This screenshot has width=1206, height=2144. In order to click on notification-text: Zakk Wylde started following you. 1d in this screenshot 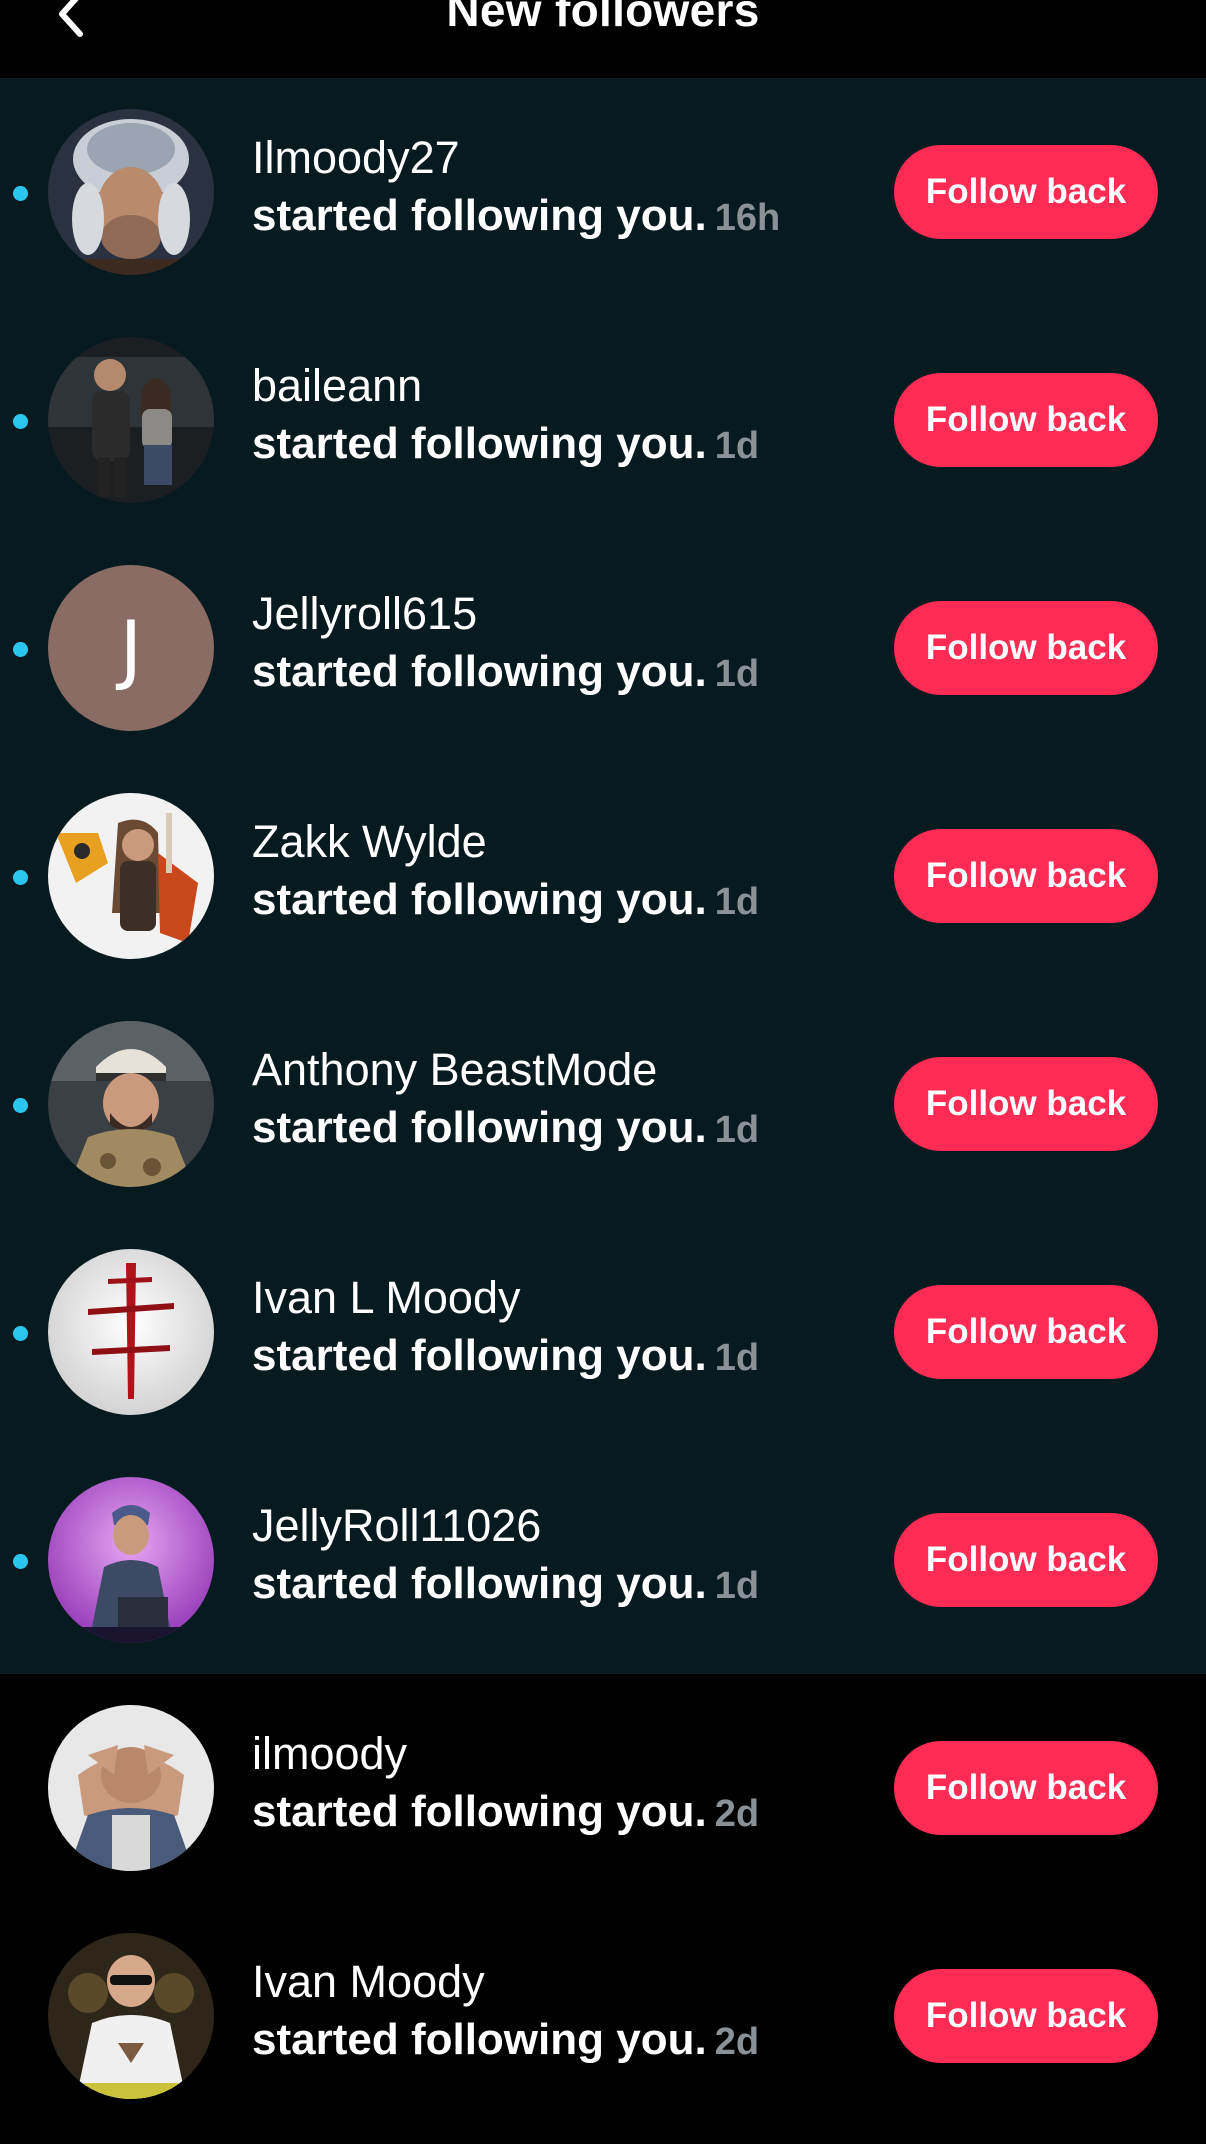, I will do `click(562, 873)`.